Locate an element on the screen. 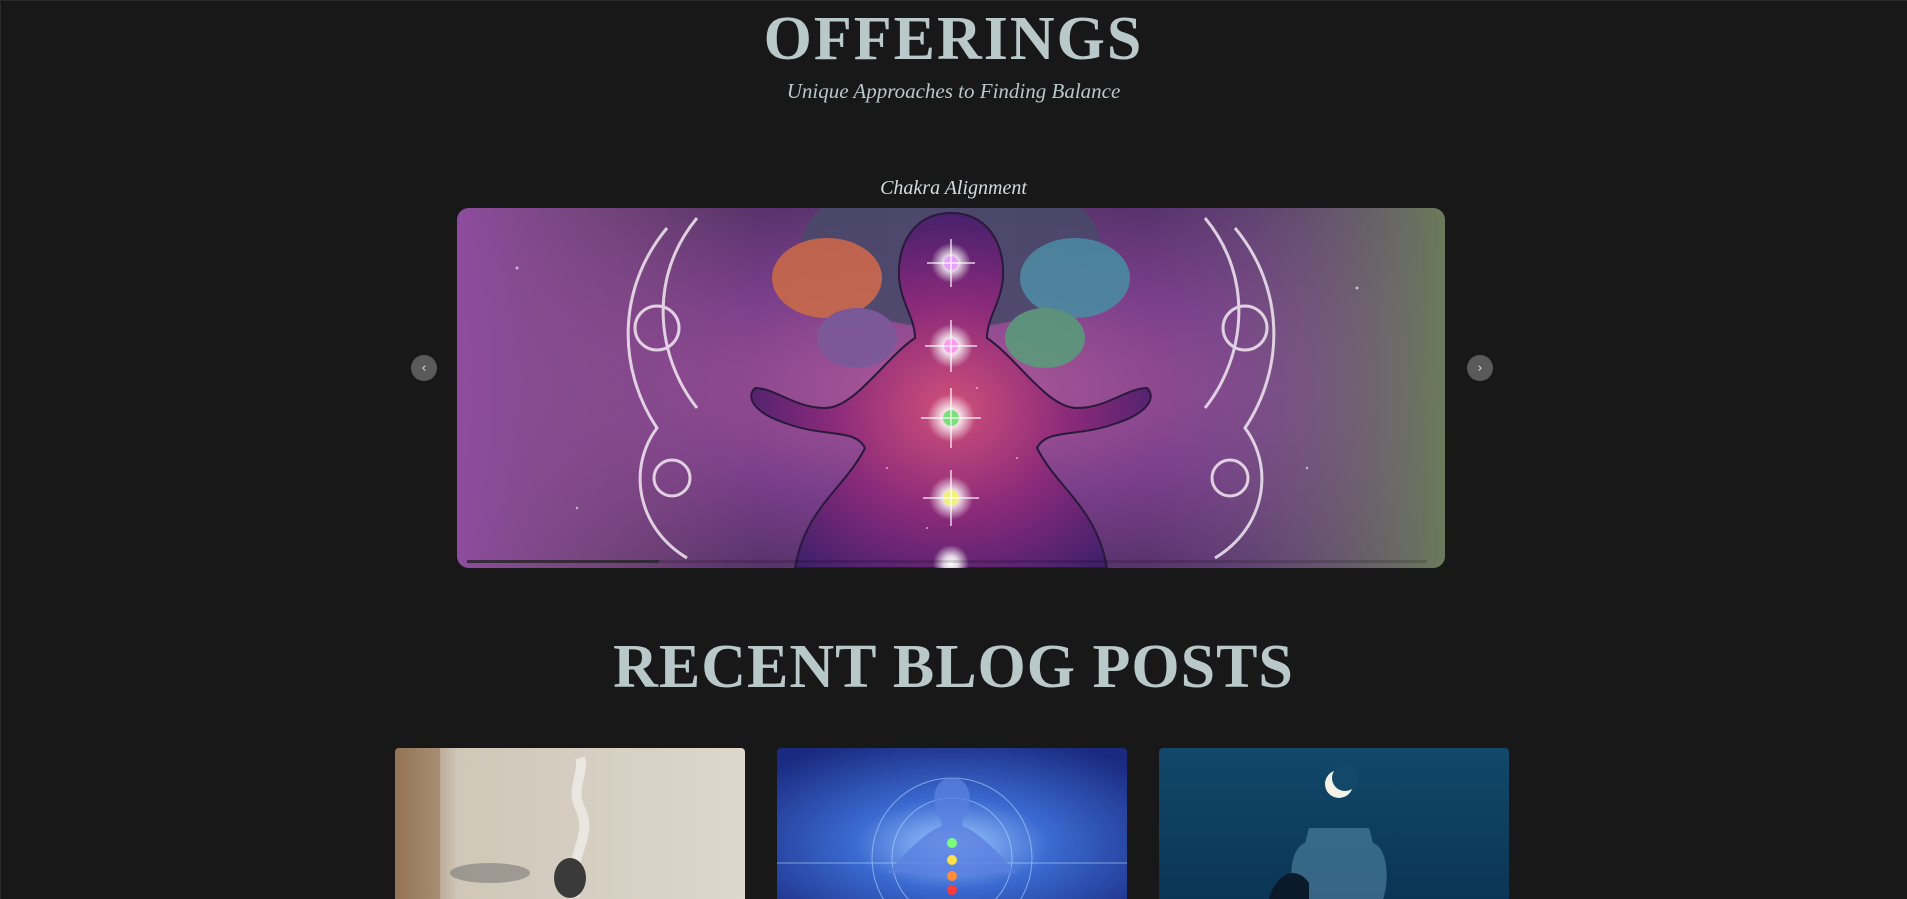 The width and height of the screenshot is (1907, 899). blue-meditation-image is located at coordinates (952, 823).